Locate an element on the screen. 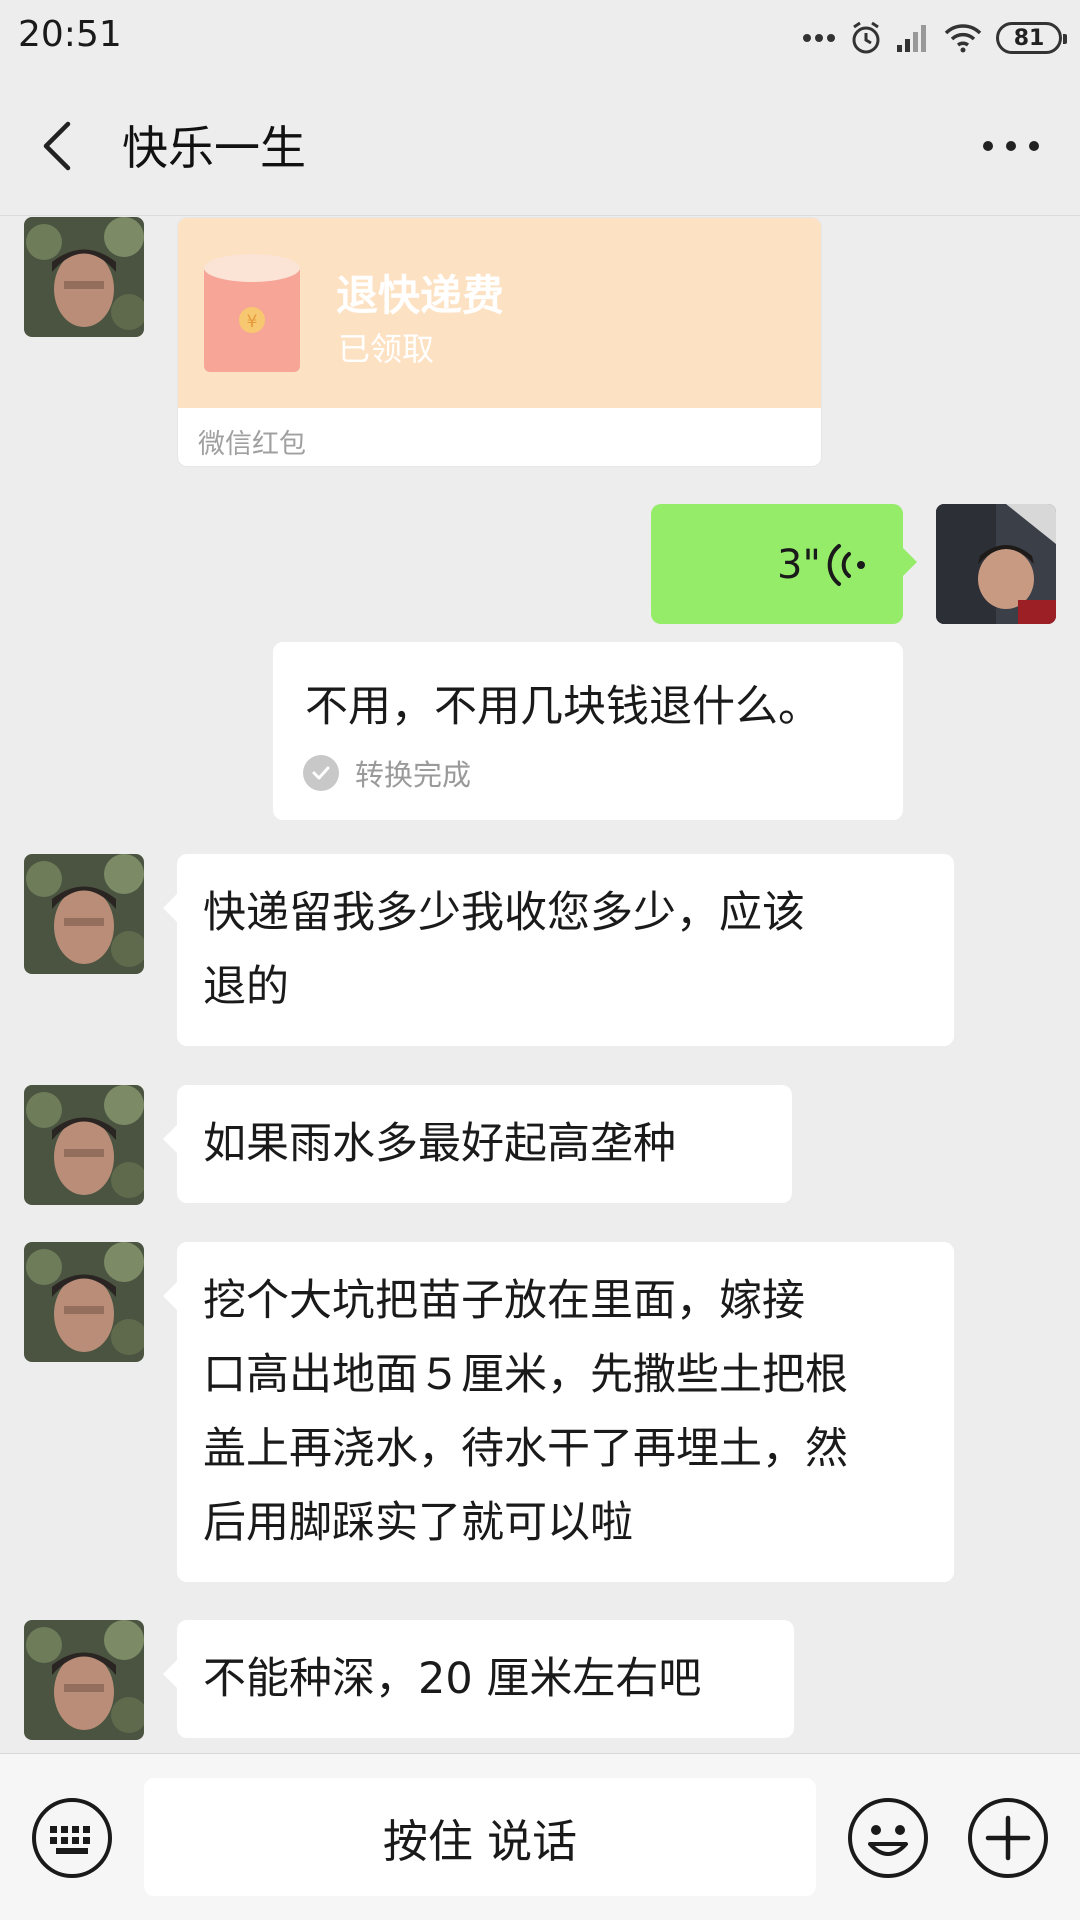 The image size is (1080, 1920). my-avatar is located at coordinates (996, 564).